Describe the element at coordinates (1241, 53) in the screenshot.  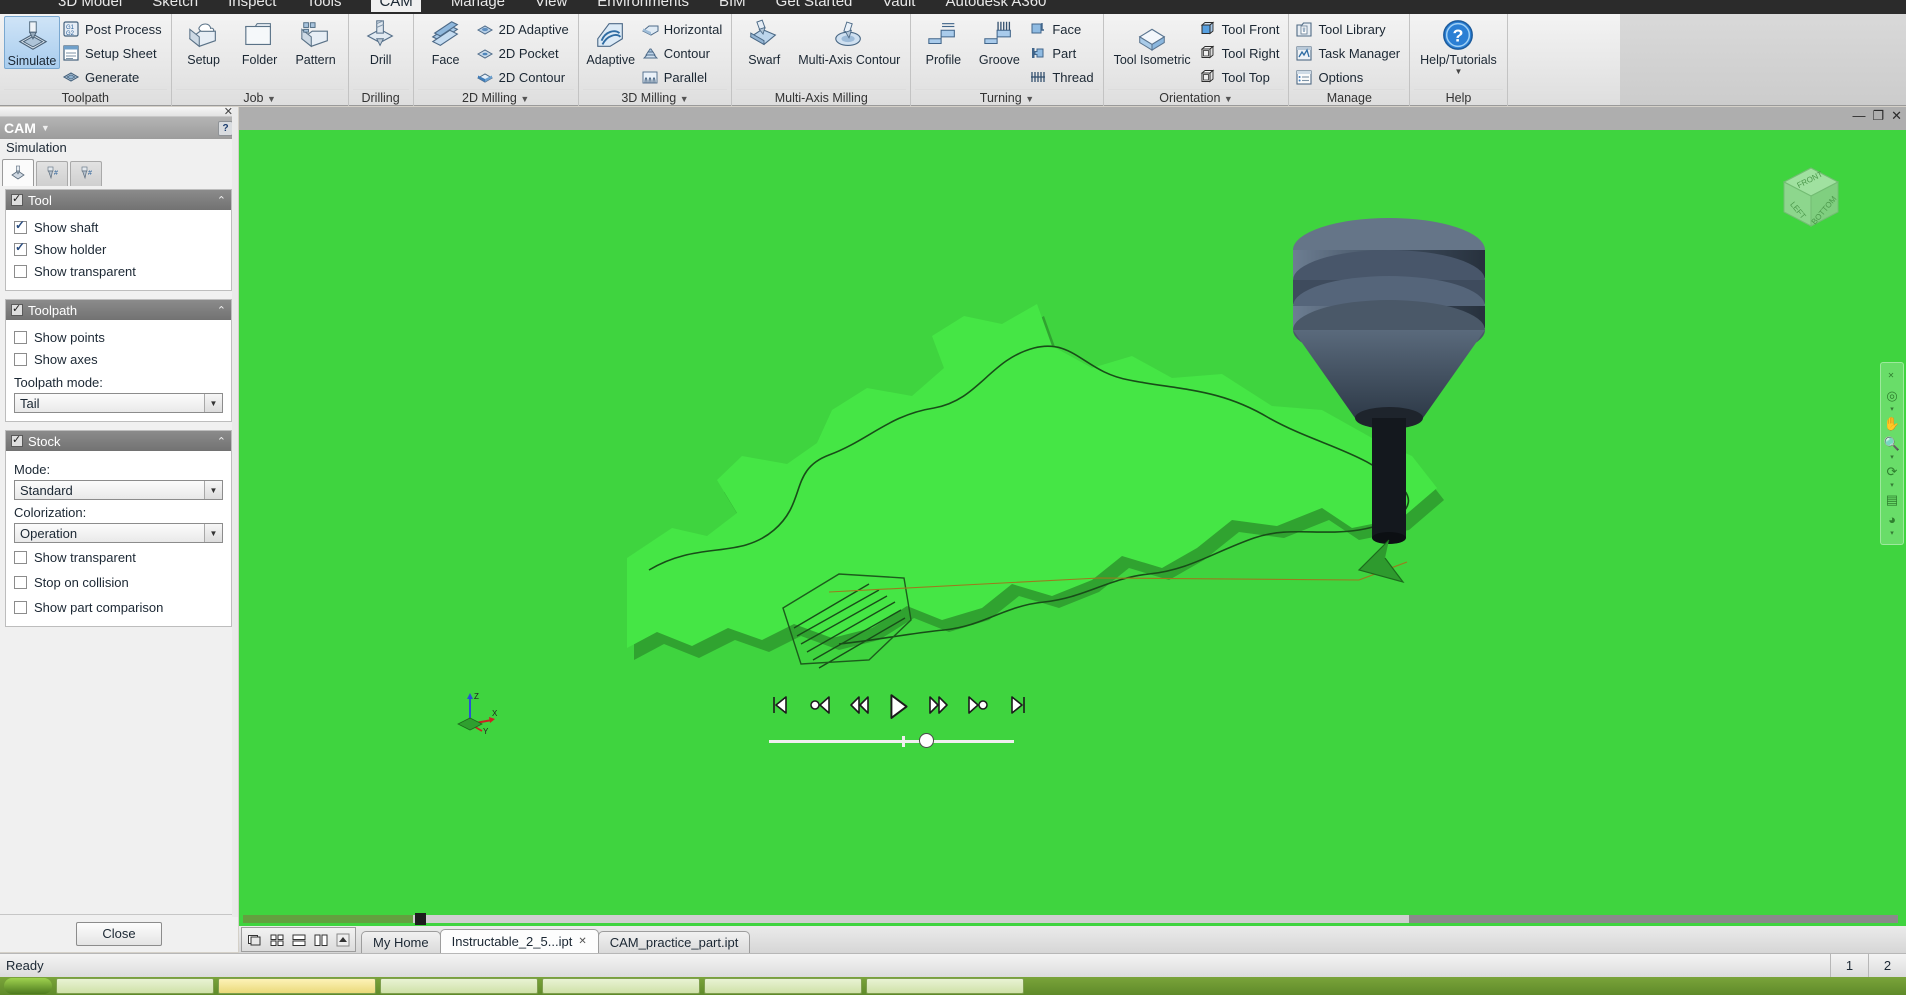
I see `ribbon-button-tool-right: Tool Right` at that location.